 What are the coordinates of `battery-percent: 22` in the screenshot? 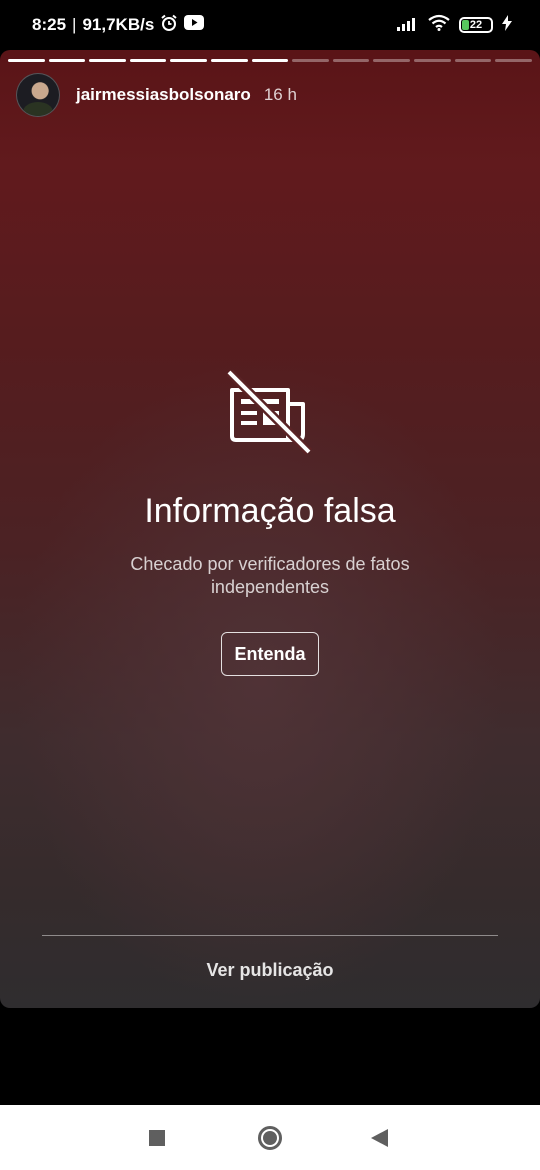 It's located at (476, 25).